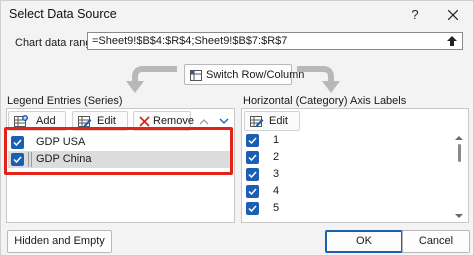 This screenshot has width=474, height=256. I want to click on category-row-3: 3, so click(345, 174).